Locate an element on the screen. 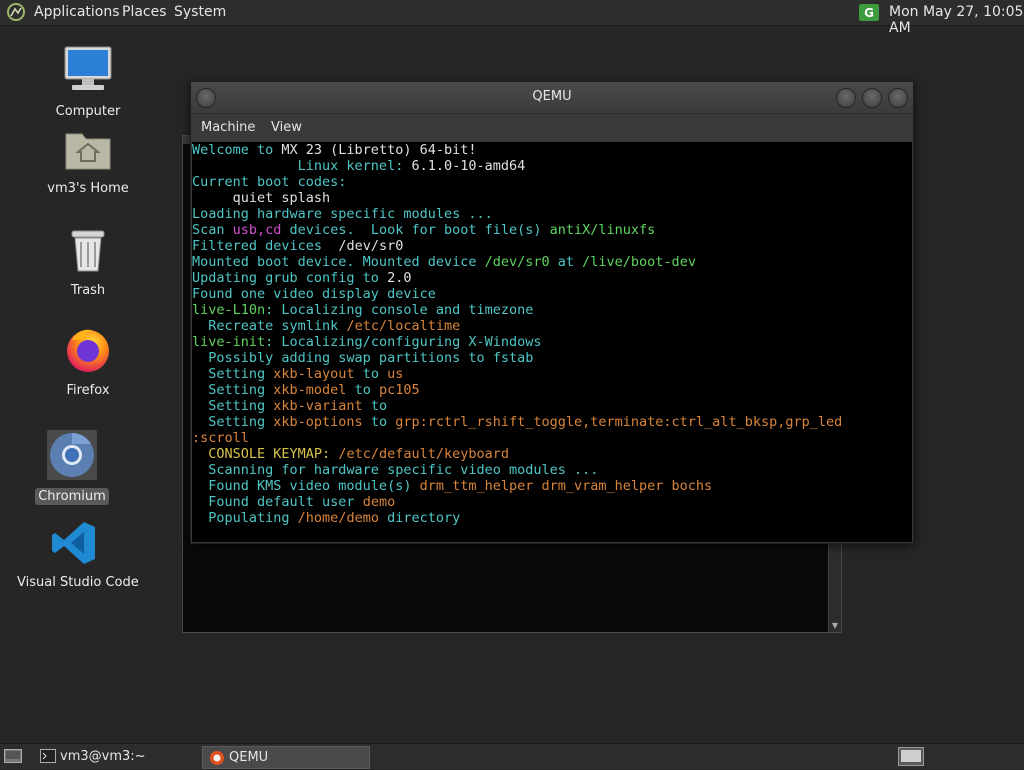  console-text: Updating grub config to is located at coordinates (290, 278).